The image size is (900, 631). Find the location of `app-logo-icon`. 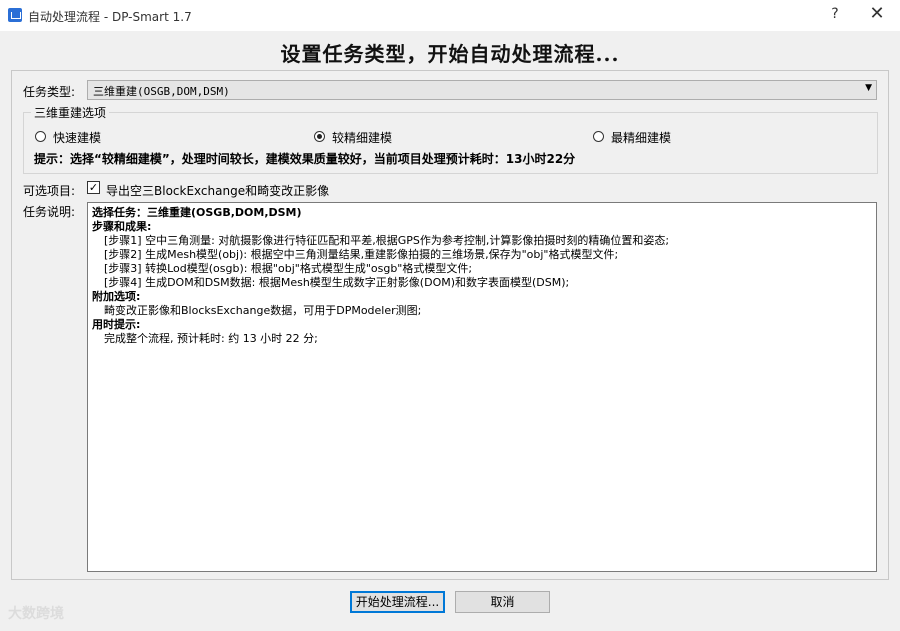

app-logo-icon is located at coordinates (15, 15).